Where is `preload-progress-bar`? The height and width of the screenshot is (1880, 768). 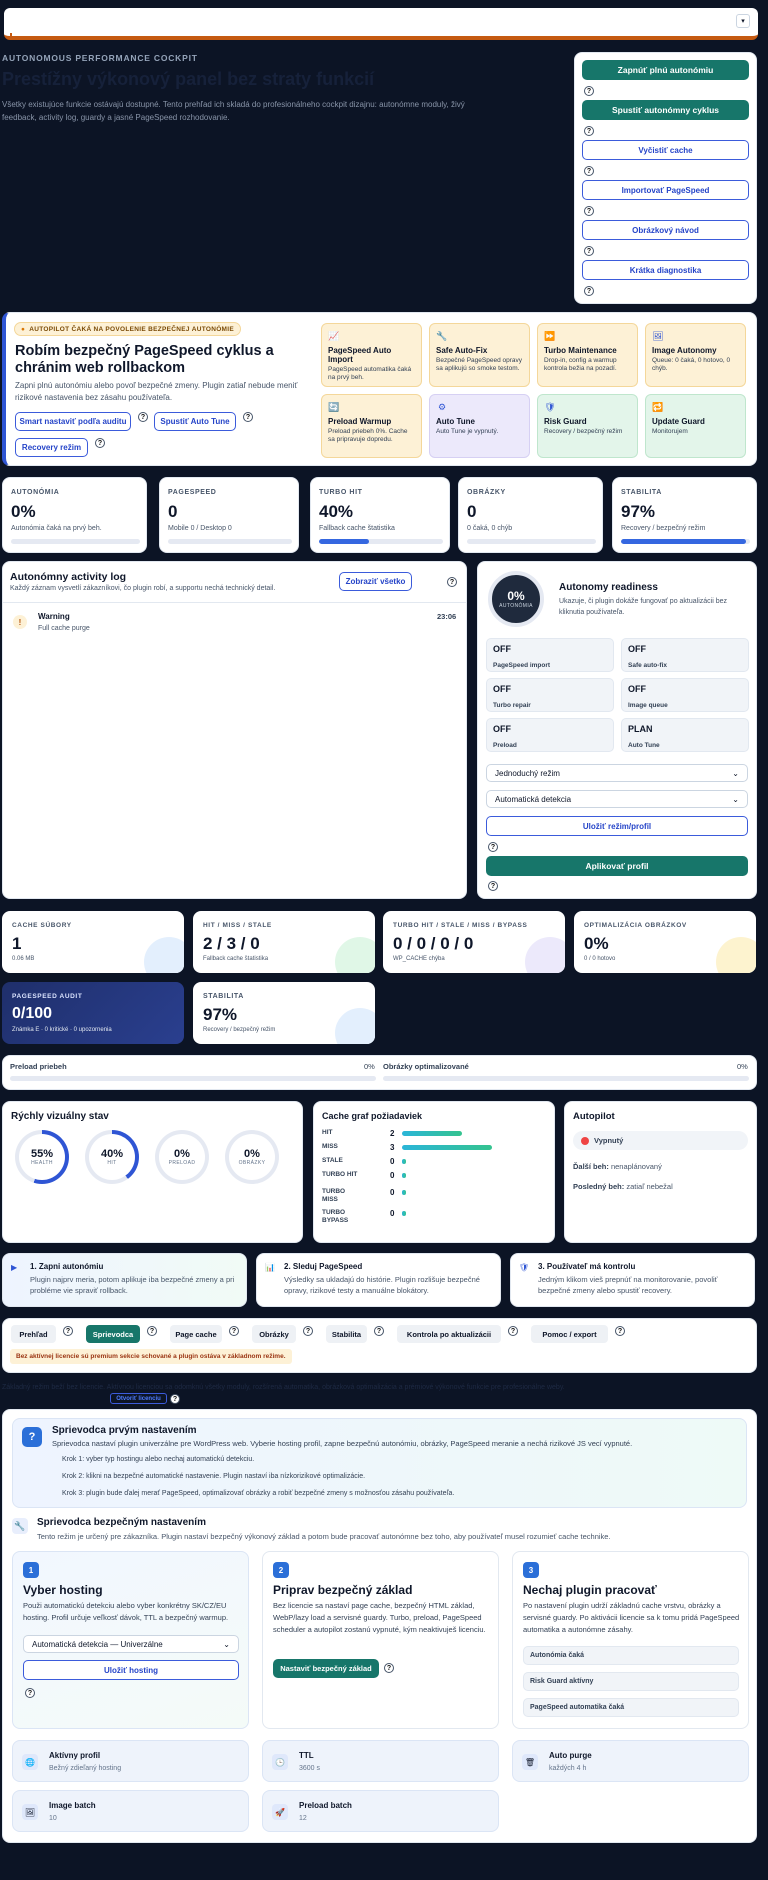
preload-progress-bar is located at coordinates (193, 1078).